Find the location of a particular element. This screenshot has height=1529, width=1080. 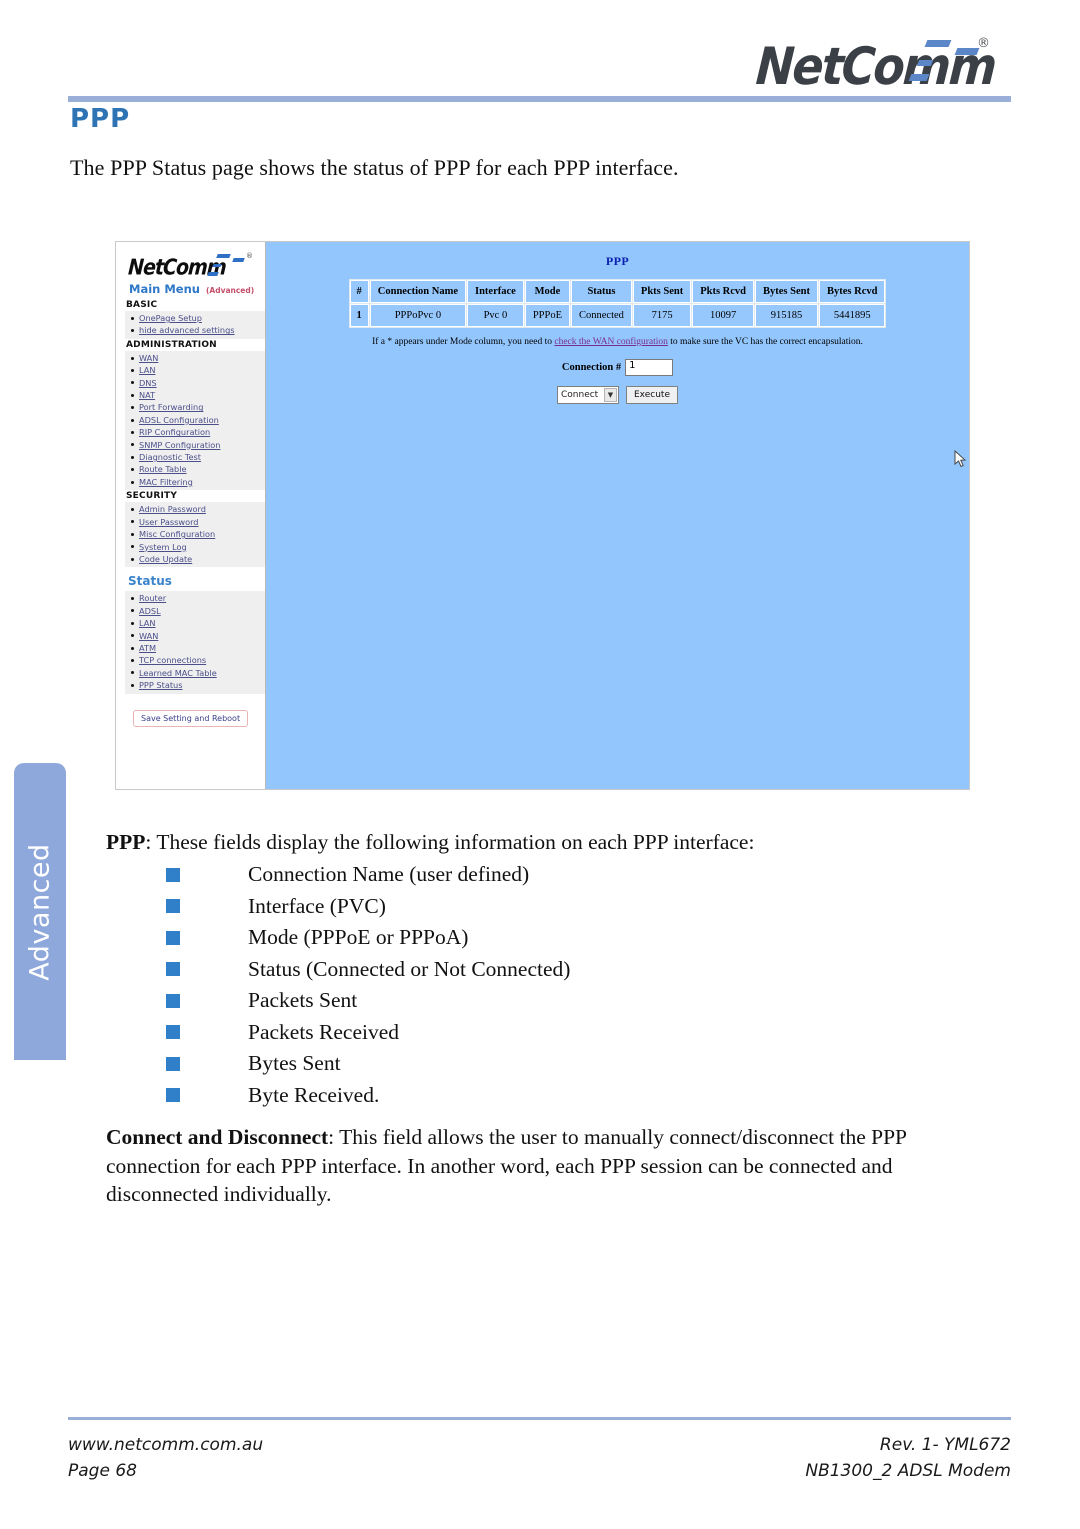

router-menu-item-link: MAC Filtering is located at coordinates (166, 482).